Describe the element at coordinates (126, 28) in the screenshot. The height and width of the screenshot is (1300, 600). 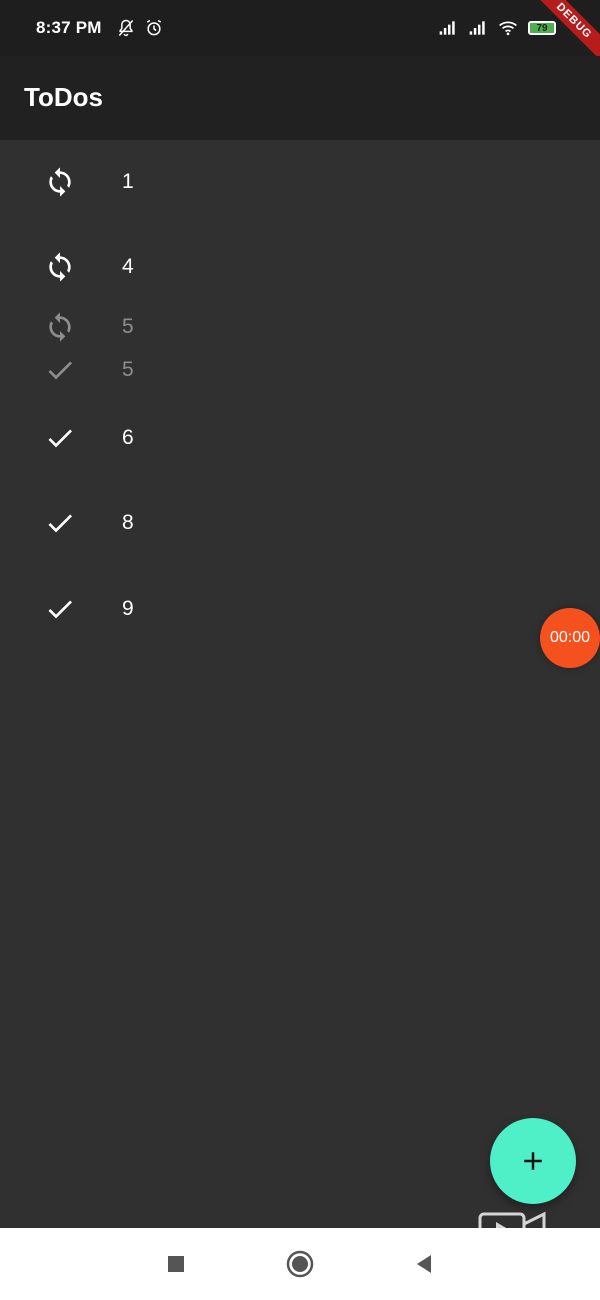
I see `mute-icon` at that location.